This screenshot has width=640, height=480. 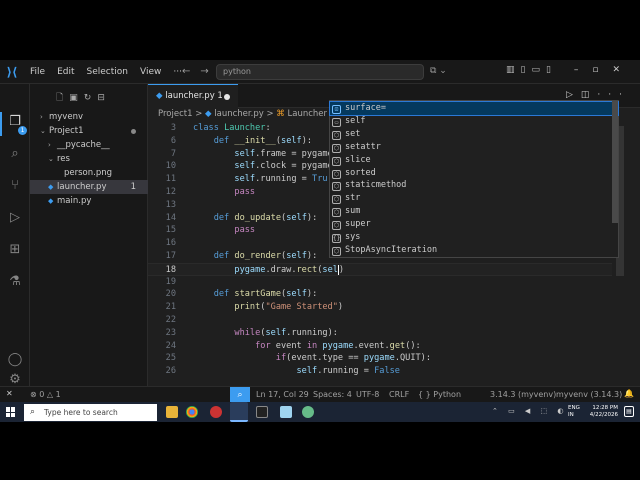 What do you see at coordinates (589, 394) in the screenshot?
I see `python-environment: myvenv (3.14.3)` at bounding box center [589, 394].